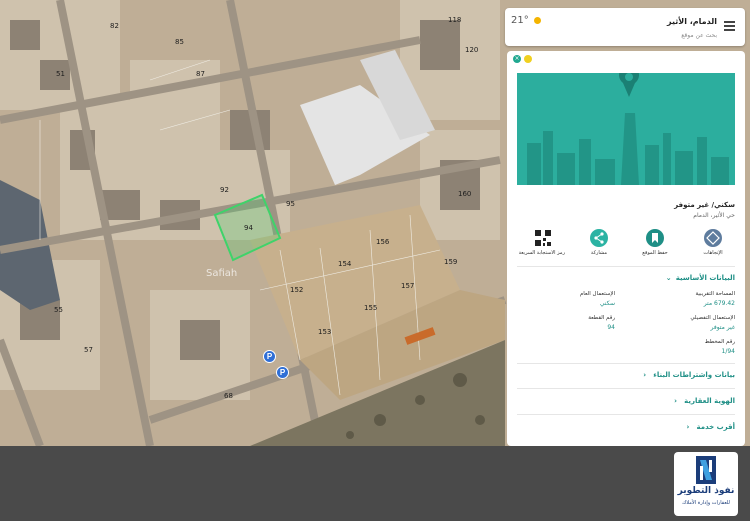  I want to click on plot-number: 120, so click(472, 50).